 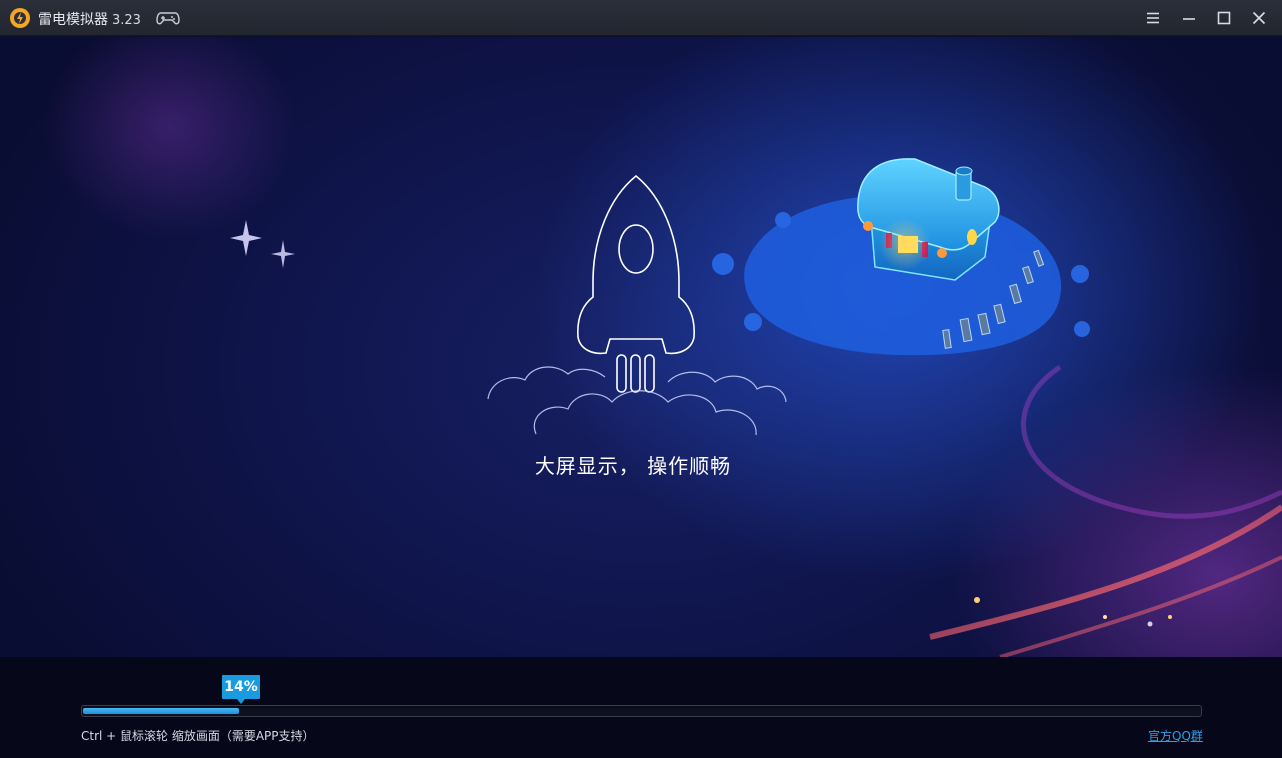 I want to click on loading-footer: 14% Ctrl + 鼠标滚轮 缩放画面（需要APP支持） 官方QQ群, so click(x=641, y=707).